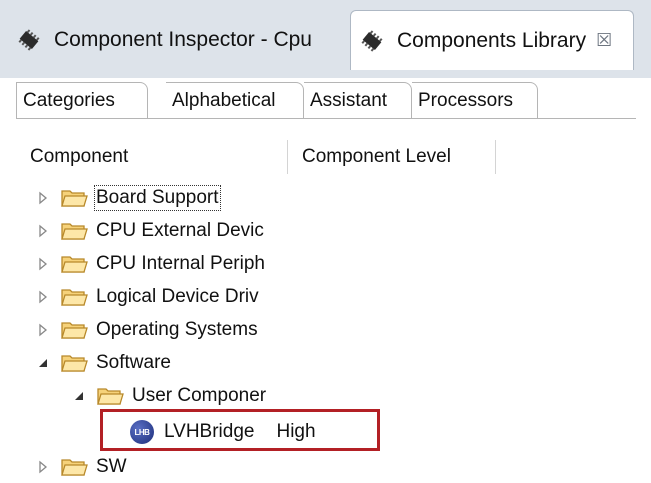 The width and height of the screenshot is (651, 483). What do you see at coordinates (326, 118) in the screenshot?
I see `sub-tab-divider` at bounding box center [326, 118].